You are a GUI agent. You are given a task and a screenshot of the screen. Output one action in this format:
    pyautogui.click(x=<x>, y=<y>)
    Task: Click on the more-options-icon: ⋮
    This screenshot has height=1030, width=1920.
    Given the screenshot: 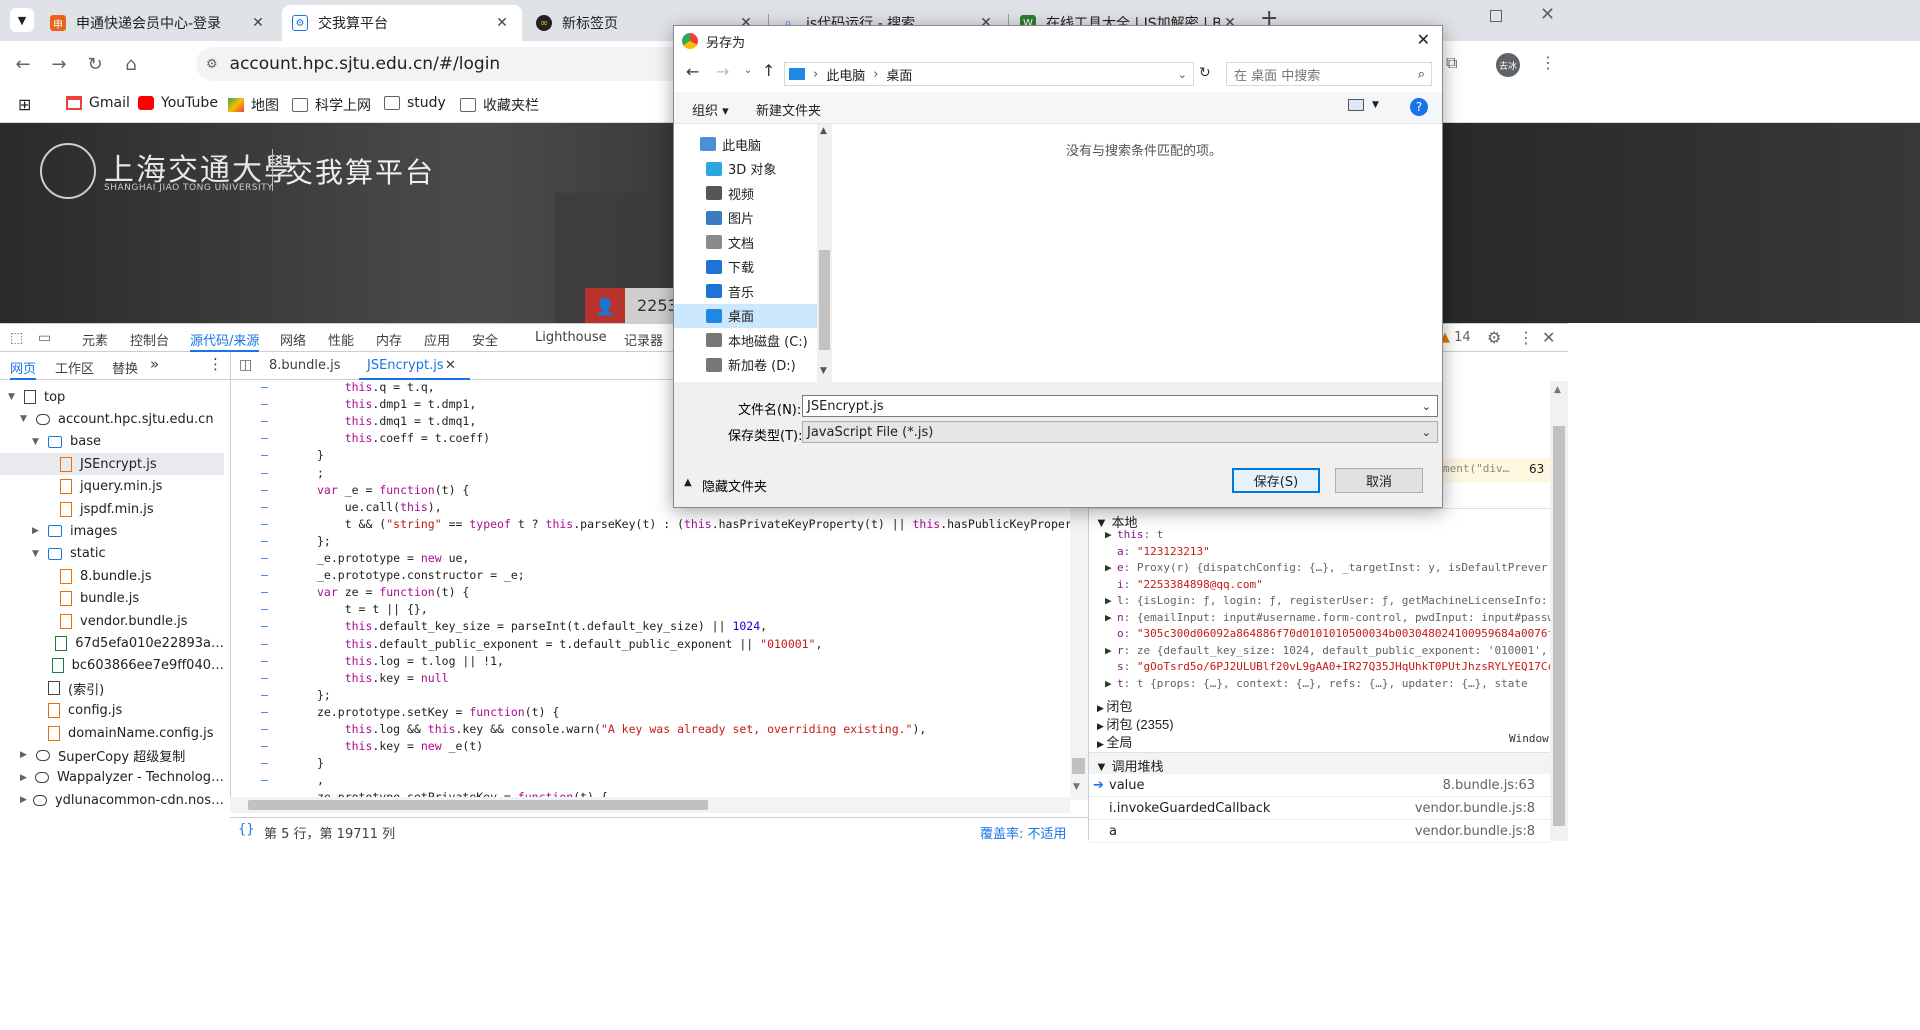 What is the action you would take?
    pyautogui.click(x=1526, y=337)
    